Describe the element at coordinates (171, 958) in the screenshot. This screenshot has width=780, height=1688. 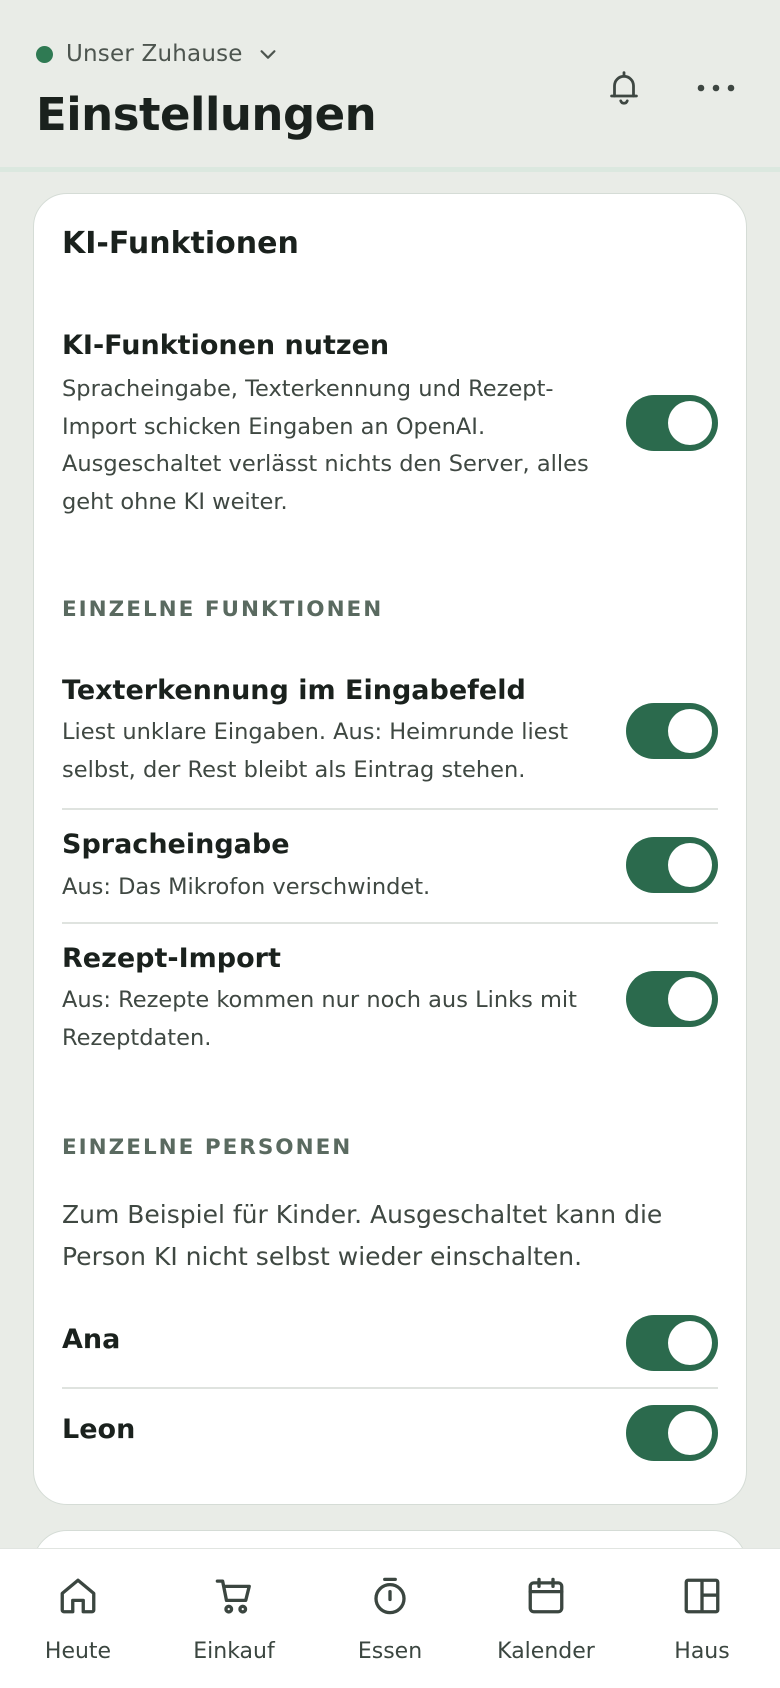
I see `feature-title-recipe-import: Rezept-Import` at that location.